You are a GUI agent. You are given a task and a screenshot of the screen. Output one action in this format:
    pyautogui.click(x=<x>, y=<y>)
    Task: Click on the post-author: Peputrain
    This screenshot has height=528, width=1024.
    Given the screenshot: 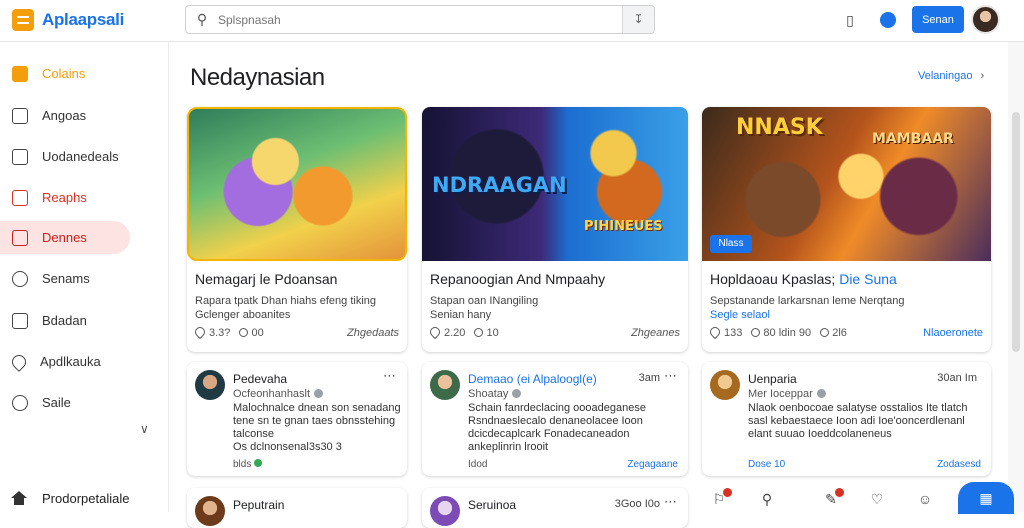 What is the action you would take?
    pyautogui.click(x=258, y=505)
    